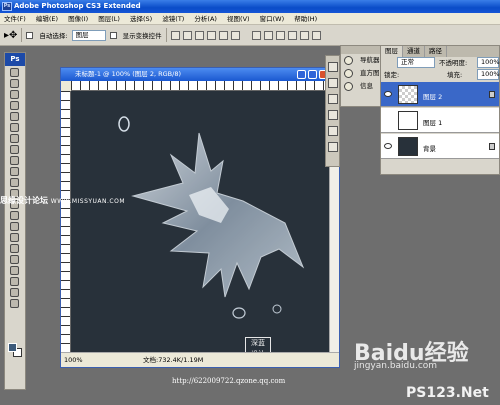 This screenshot has height=405, width=500. I want to click on menu-edit: 编辑(E), so click(47, 19).